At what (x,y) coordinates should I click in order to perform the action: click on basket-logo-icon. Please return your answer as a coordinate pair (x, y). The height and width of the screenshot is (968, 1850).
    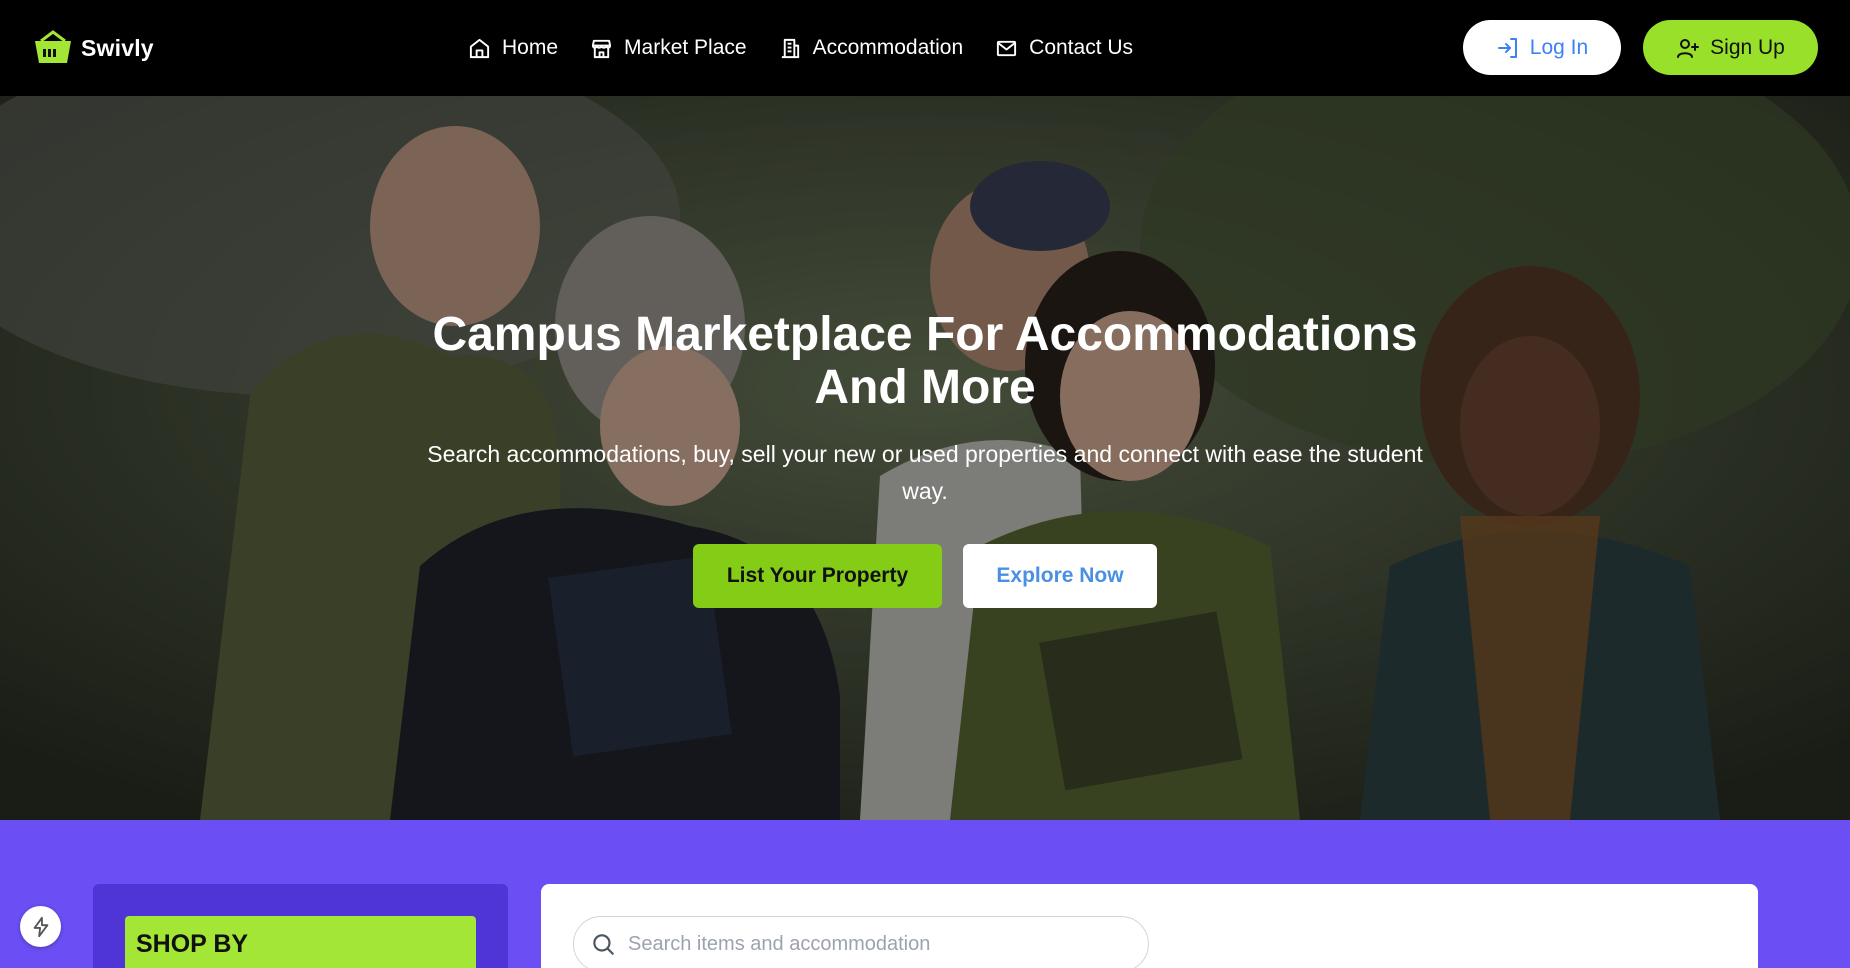
    Looking at the image, I should click on (53, 46).